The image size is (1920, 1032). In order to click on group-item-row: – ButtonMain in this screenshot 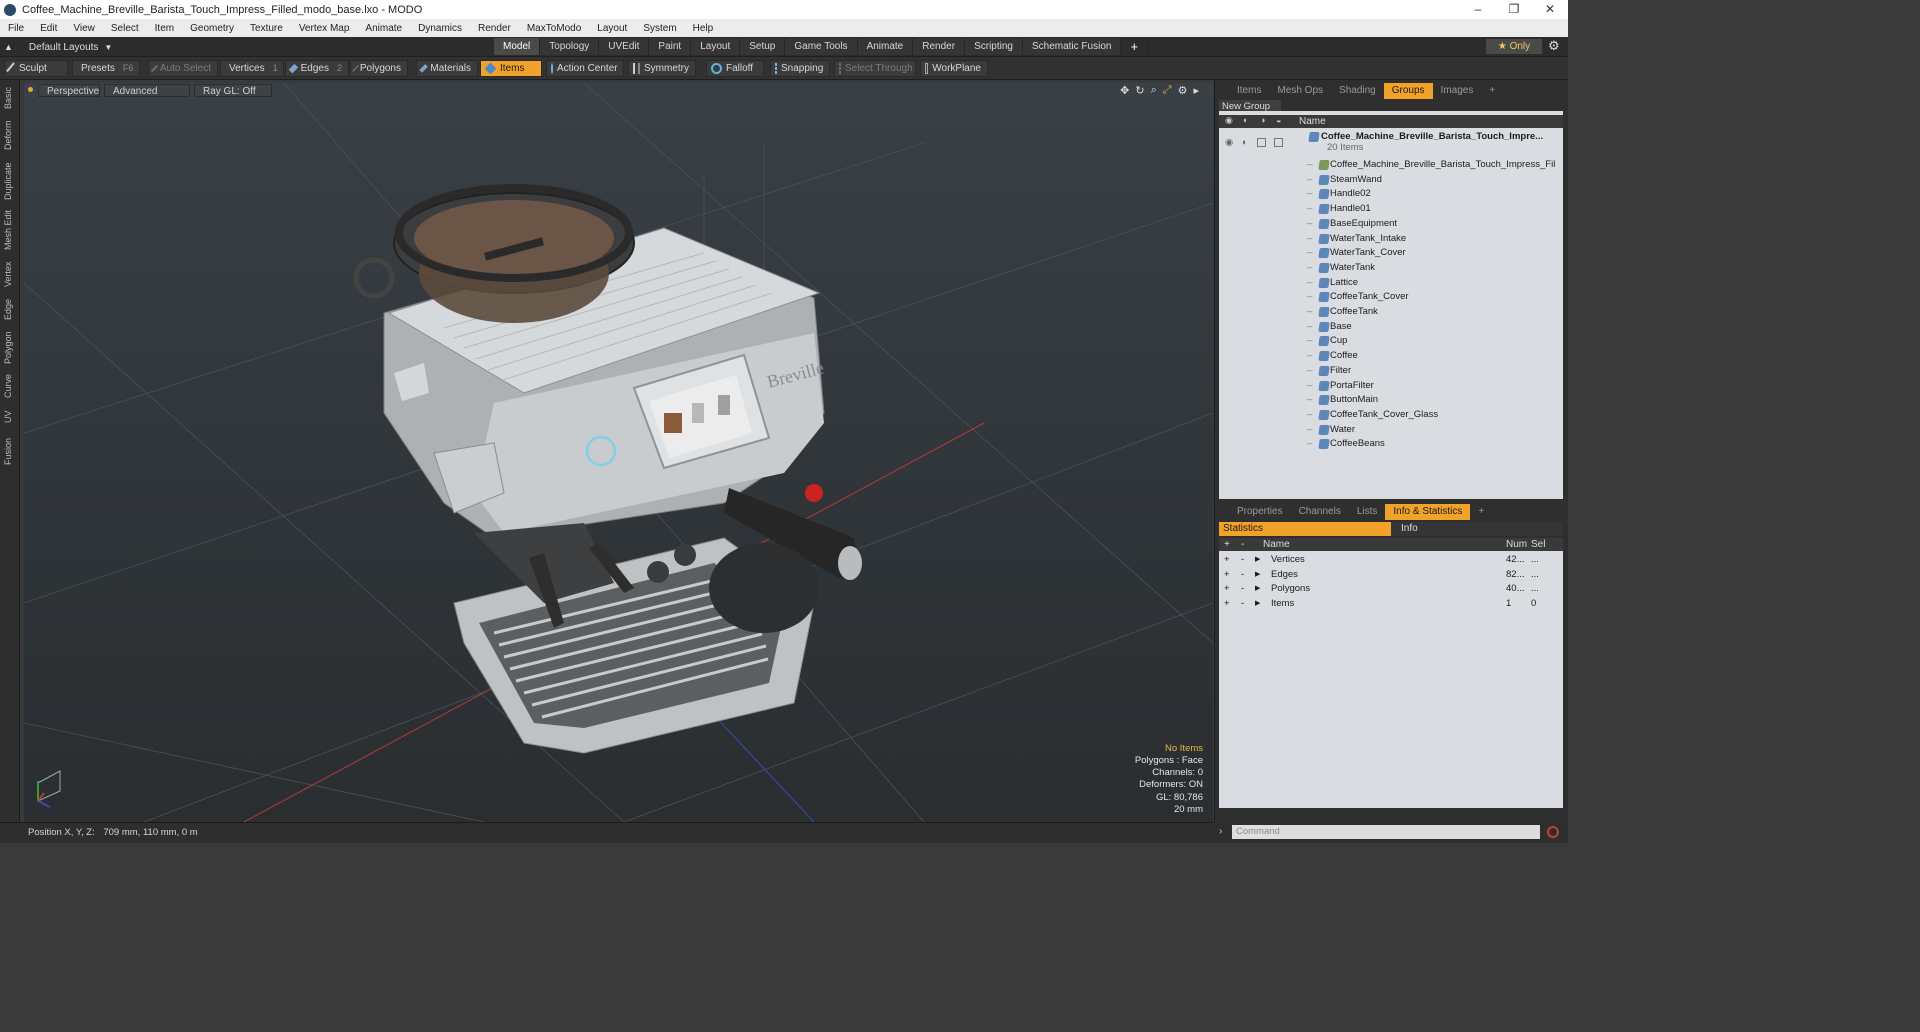, I will do `click(1387, 400)`.